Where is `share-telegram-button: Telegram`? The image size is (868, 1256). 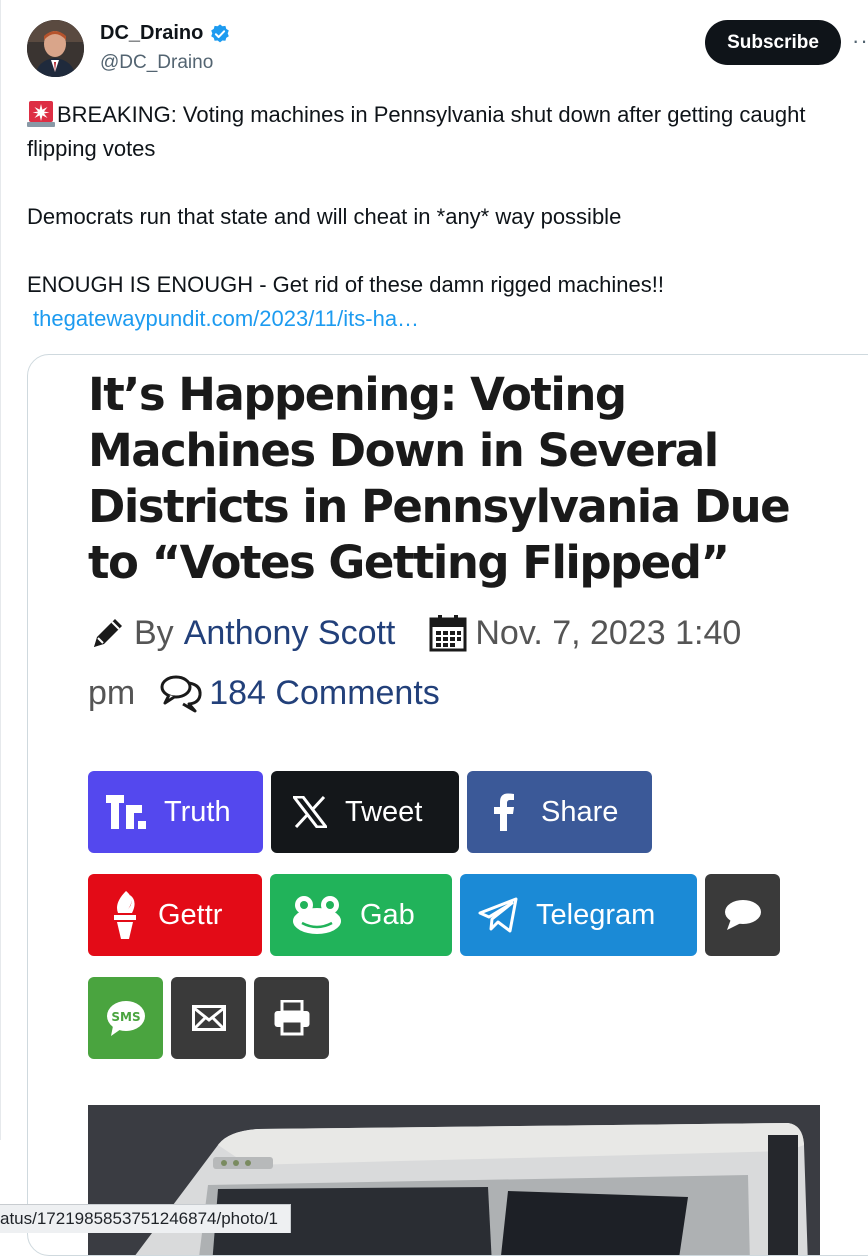 share-telegram-button: Telegram is located at coordinates (578, 915).